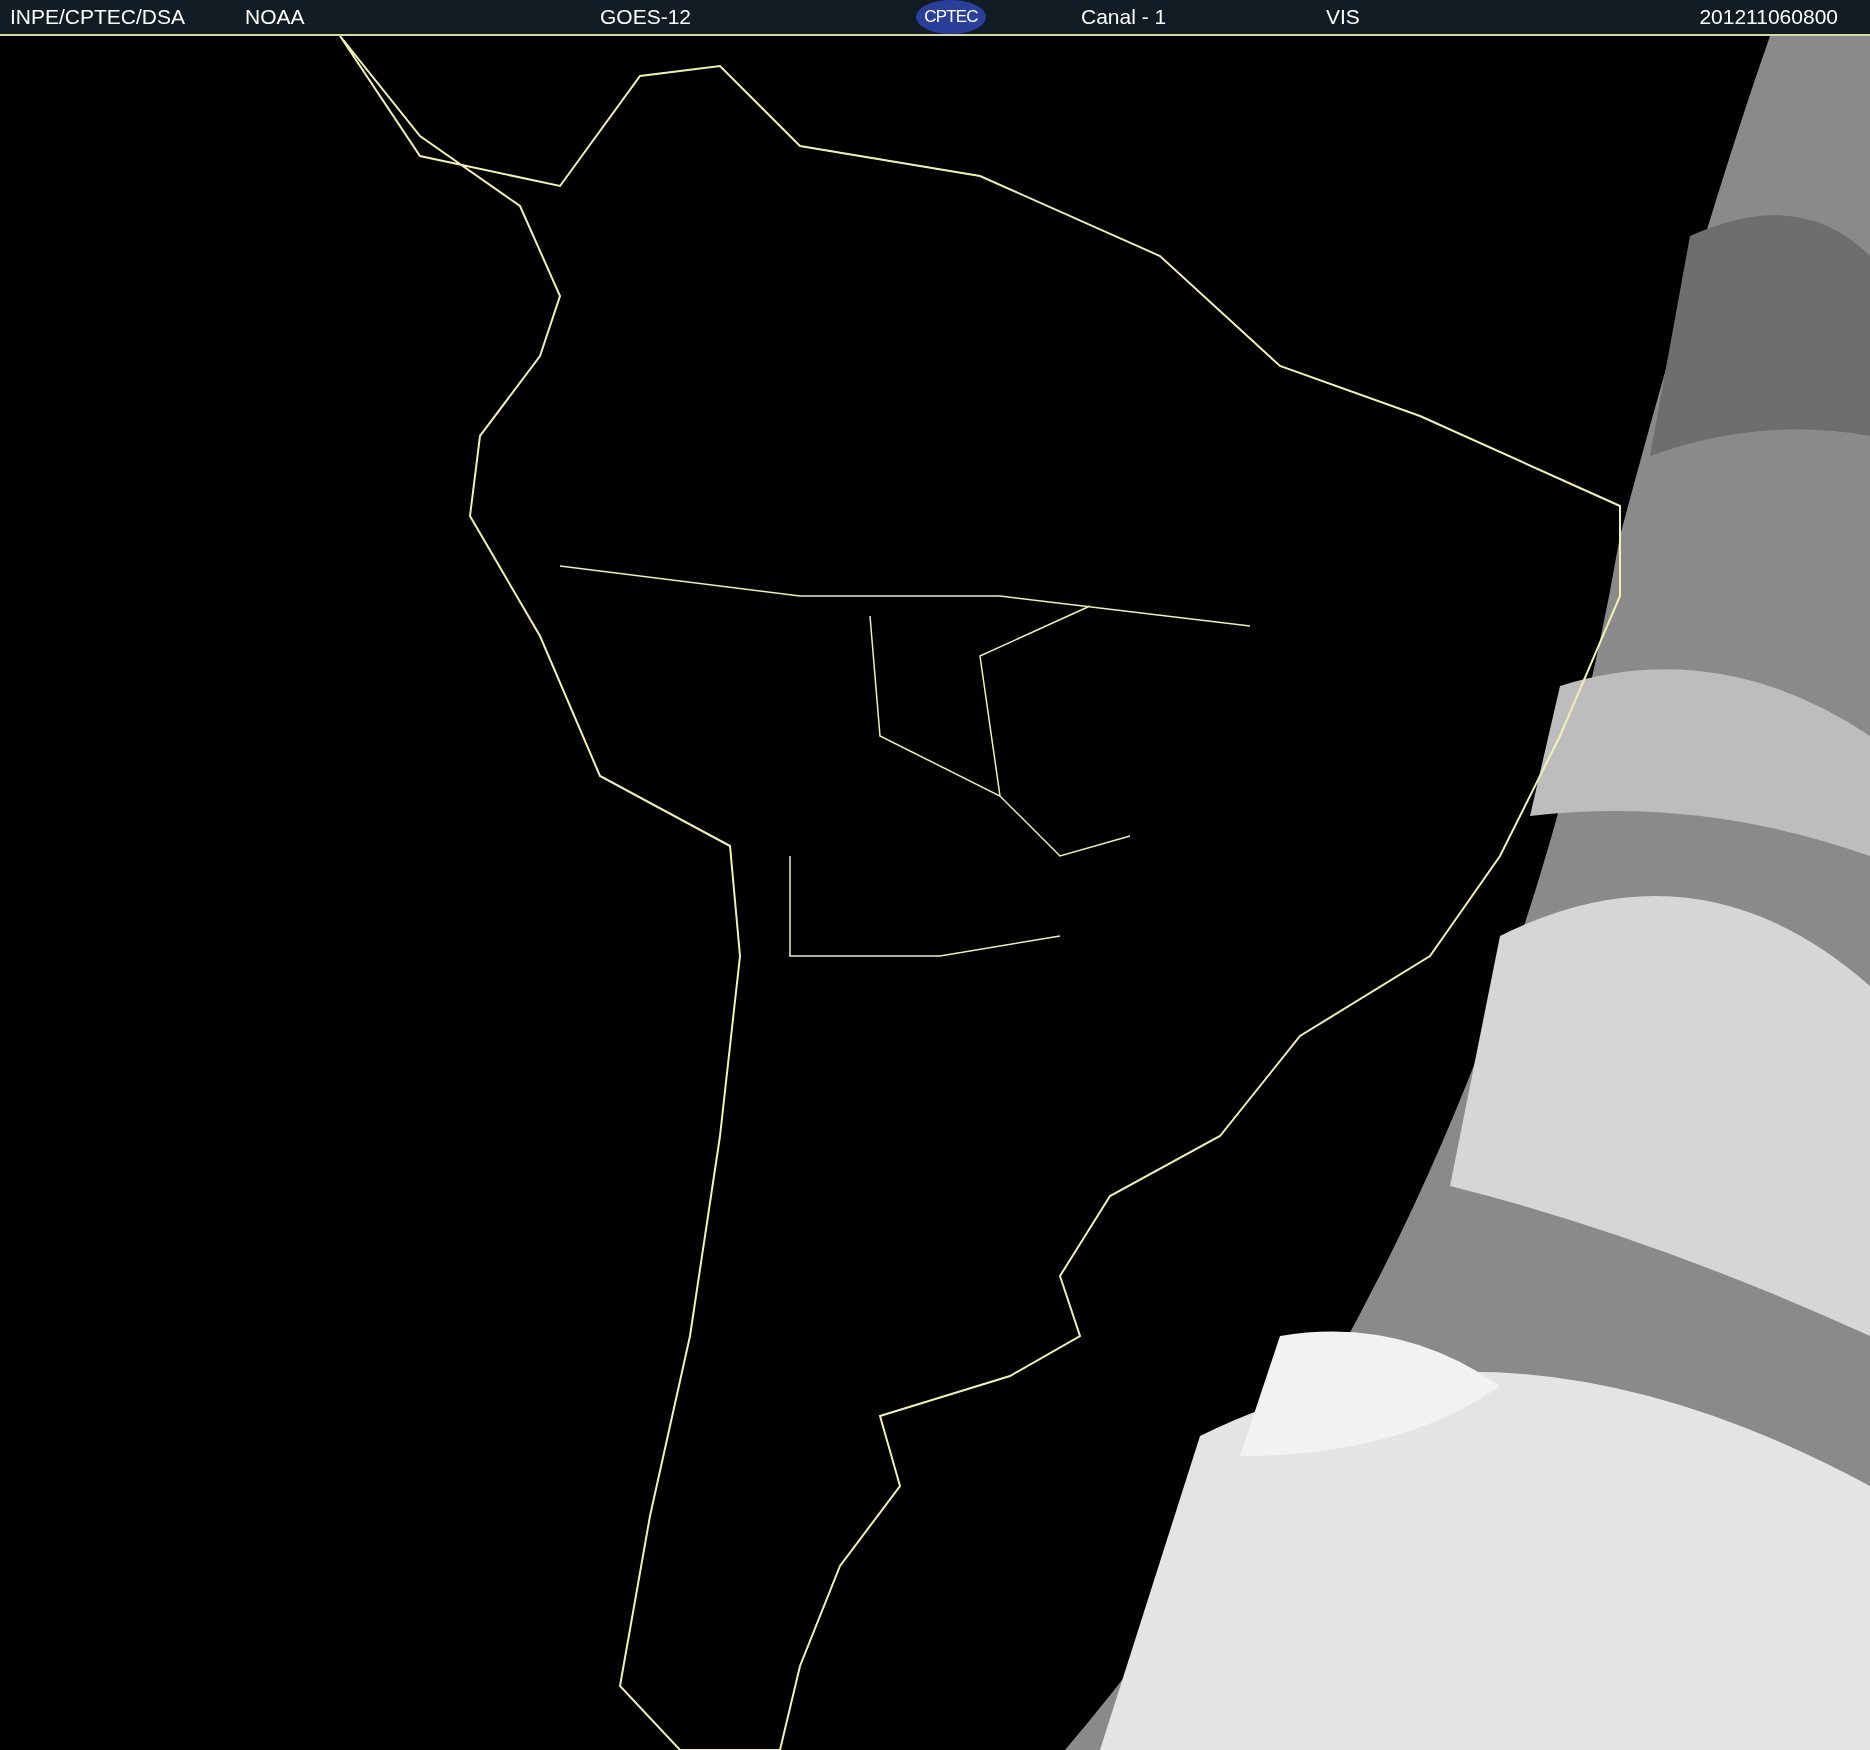 The height and width of the screenshot is (1750, 1870). What do you see at coordinates (951, 17) in the screenshot?
I see `logo: CPTEC` at bounding box center [951, 17].